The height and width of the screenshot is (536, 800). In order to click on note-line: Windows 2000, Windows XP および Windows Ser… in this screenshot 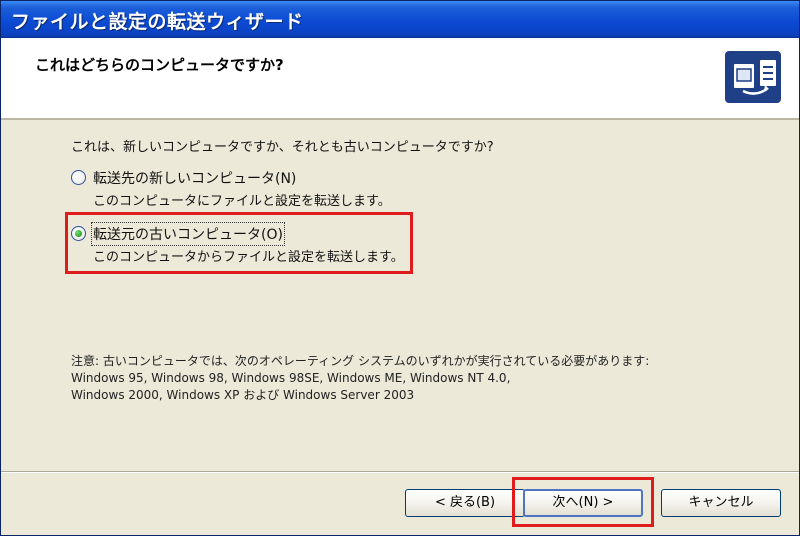, I will do `click(243, 395)`.